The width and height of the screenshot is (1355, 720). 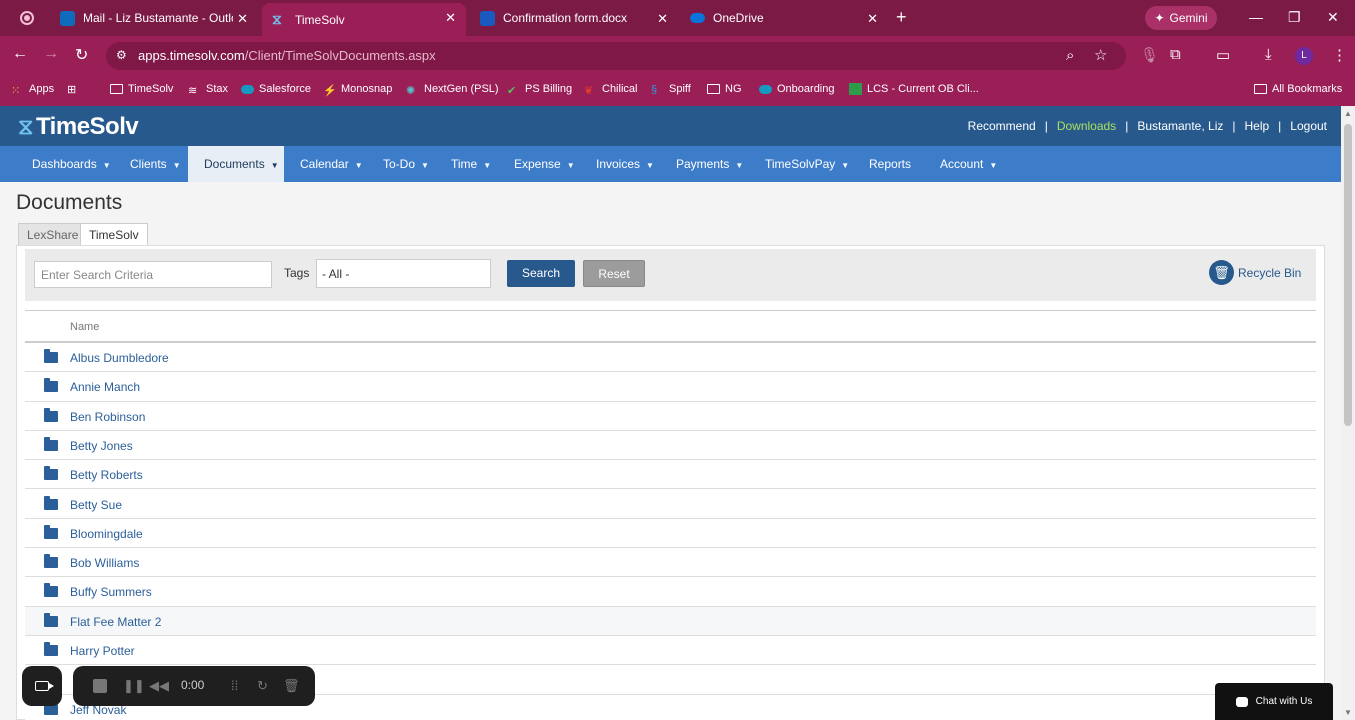 I want to click on downloads-link: Downloads, so click(x=1086, y=126).